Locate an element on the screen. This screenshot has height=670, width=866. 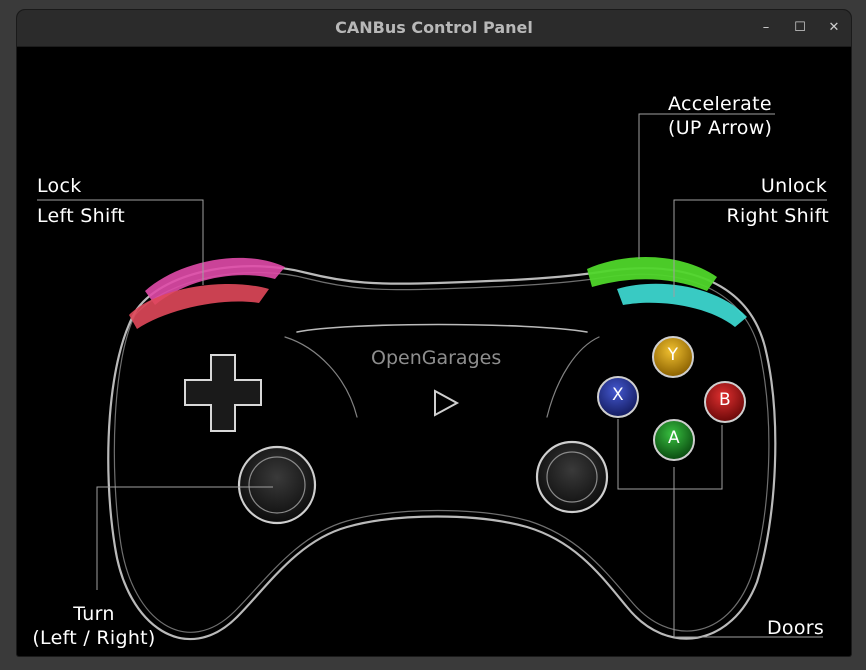
unlock-label: Unlock is located at coordinates (793, 186).